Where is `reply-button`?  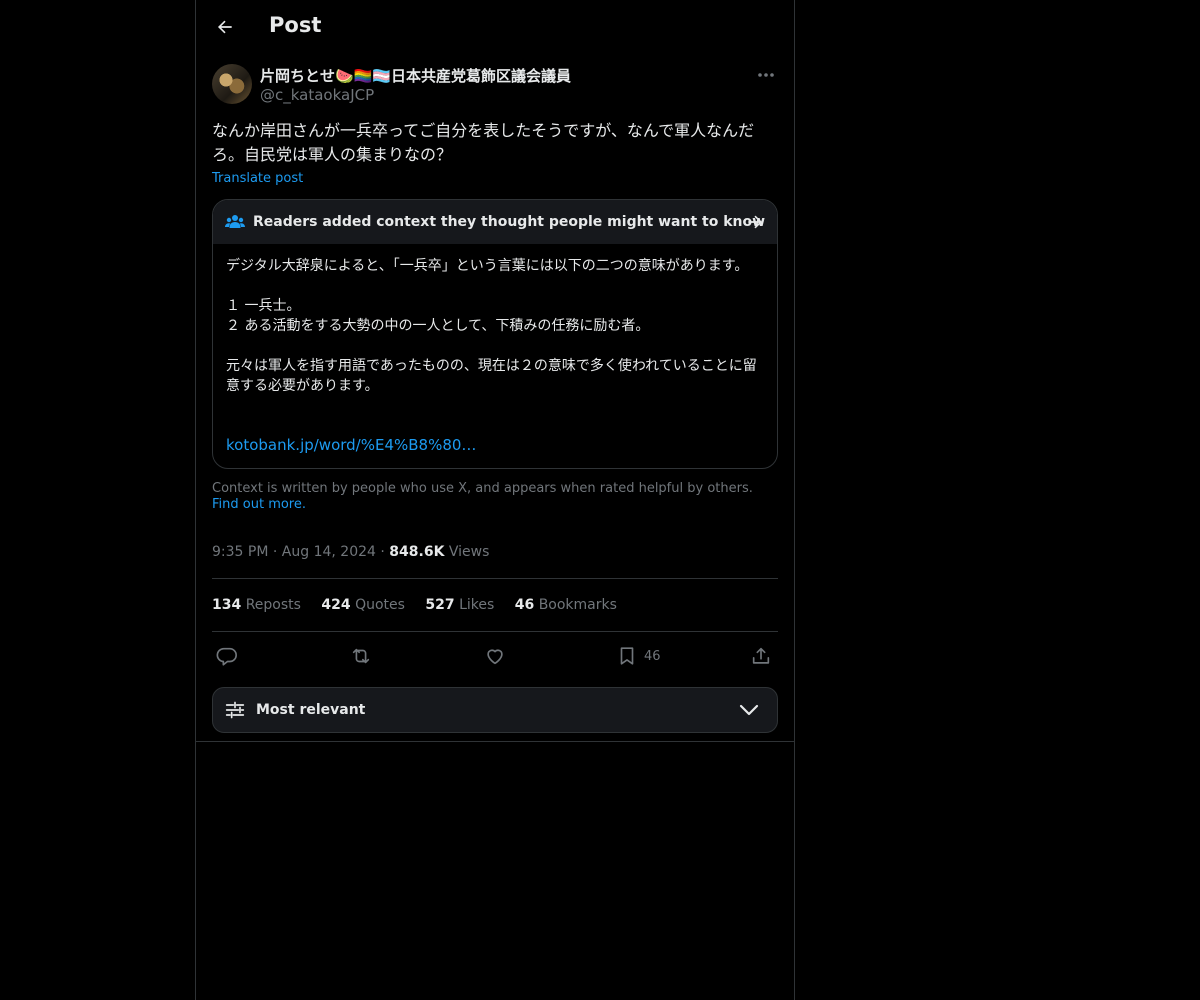 reply-button is located at coordinates (227, 656).